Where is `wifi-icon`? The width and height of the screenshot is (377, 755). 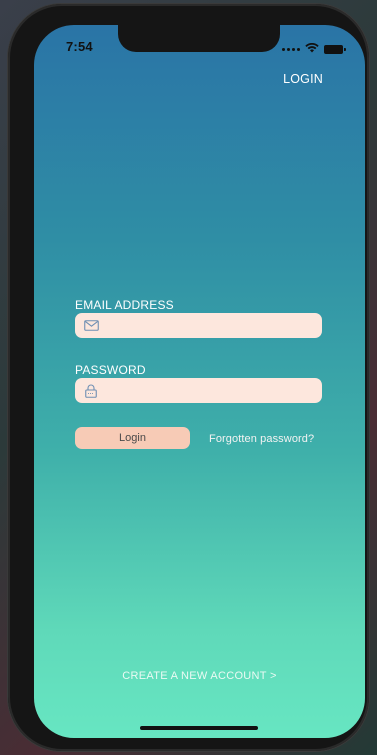
wifi-icon is located at coordinates (312, 49).